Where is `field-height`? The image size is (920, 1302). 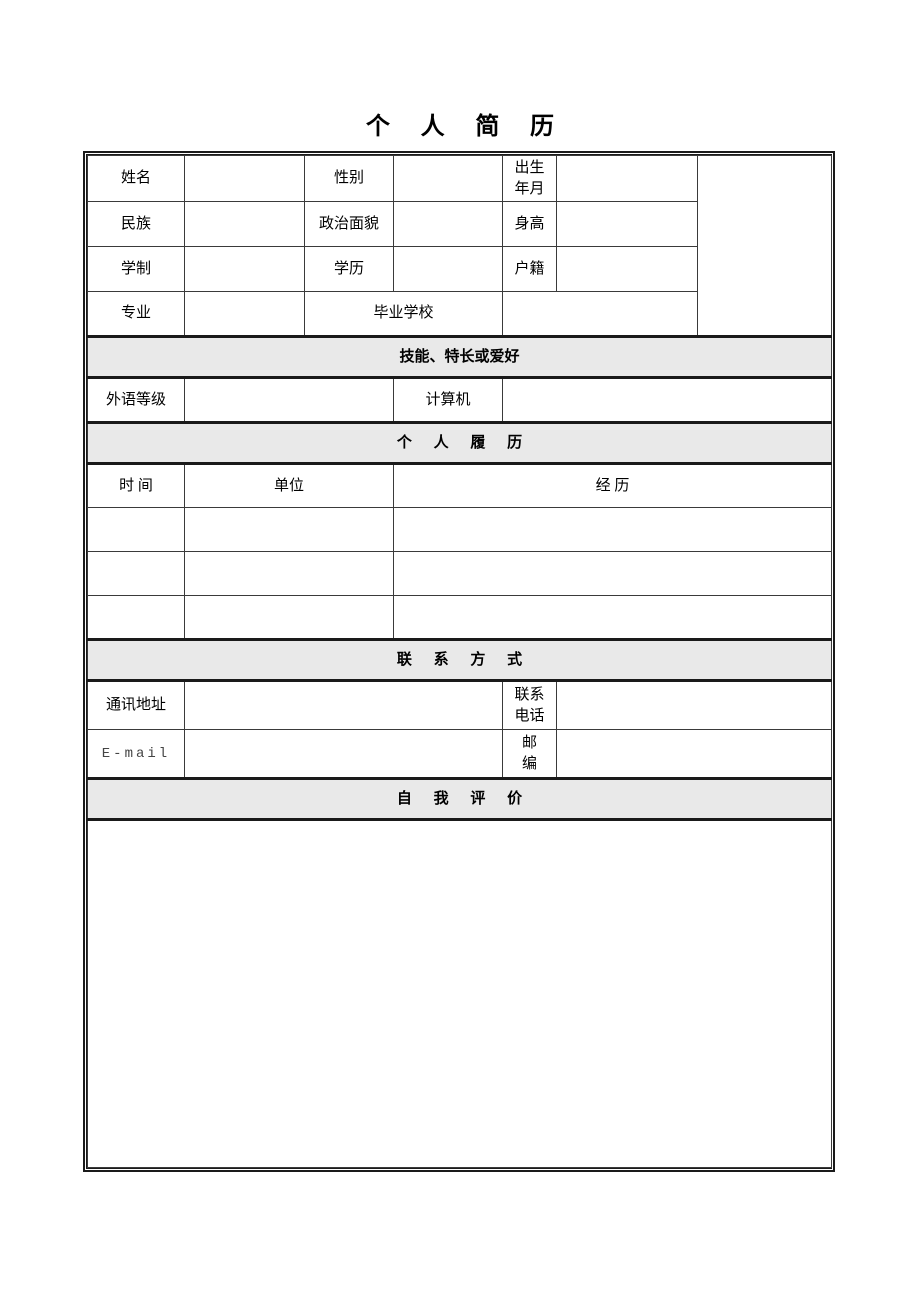 field-height is located at coordinates (627, 224).